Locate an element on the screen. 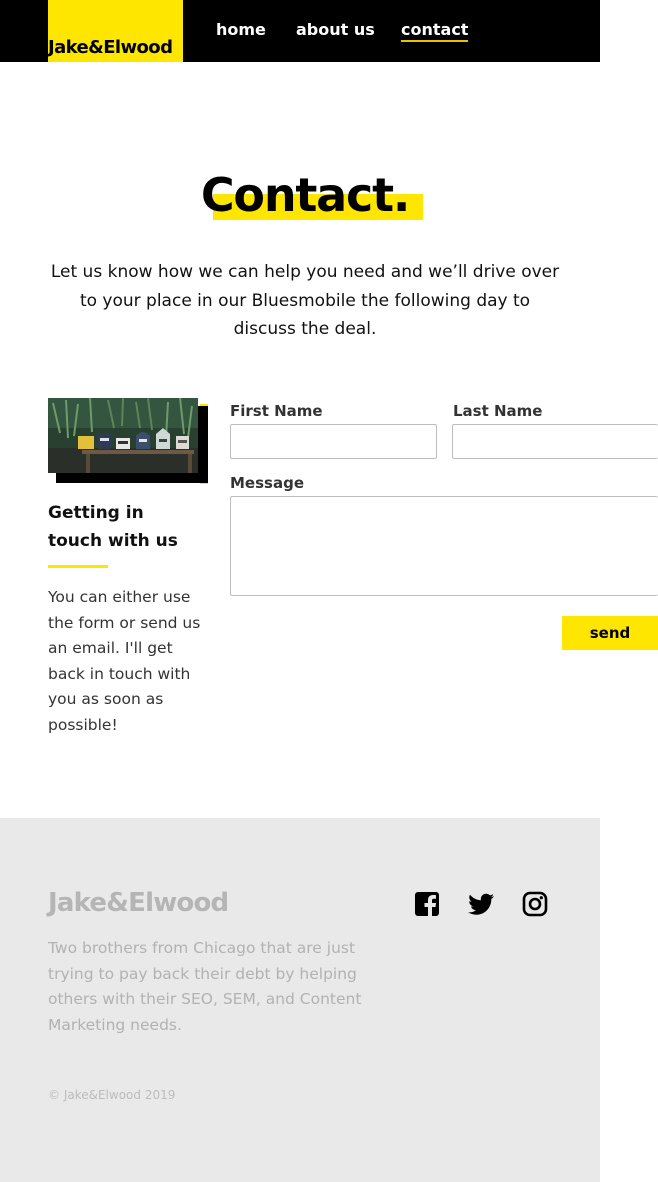  send-button: send is located at coordinates (610, 633).